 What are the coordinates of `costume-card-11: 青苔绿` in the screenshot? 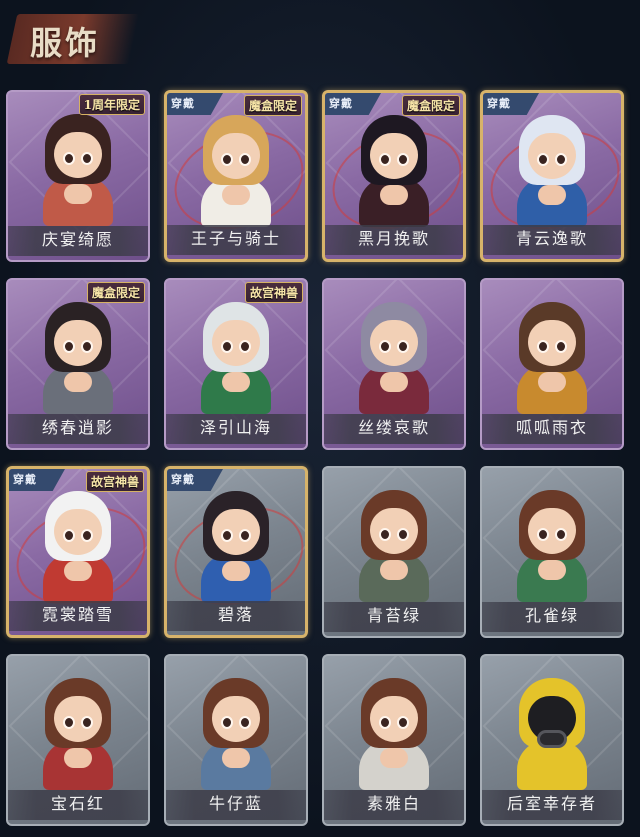 It's located at (394, 552).